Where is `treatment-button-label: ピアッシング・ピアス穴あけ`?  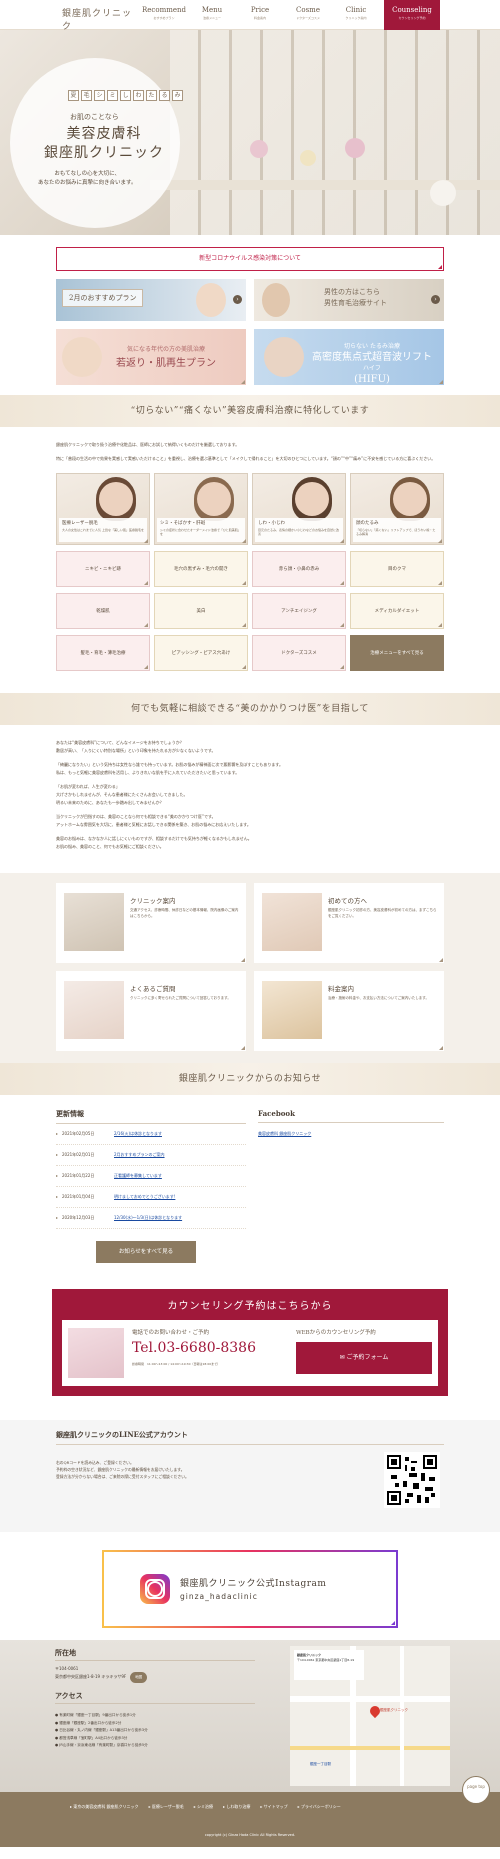
treatment-button-label: ピアッシング・ピアス穴あけ is located at coordinates (201, 653).